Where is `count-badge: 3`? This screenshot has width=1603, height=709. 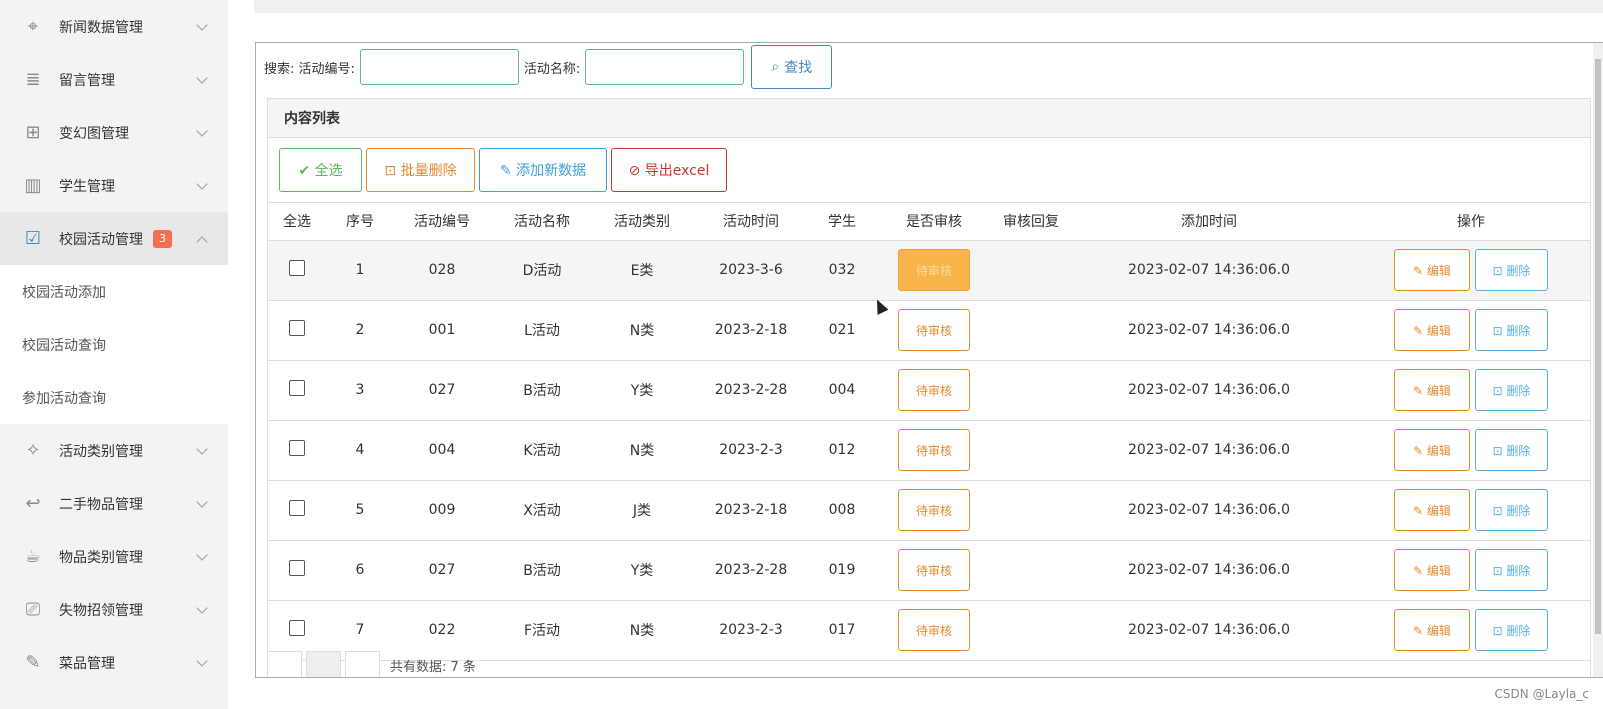 count-badge: 3 is located at coordinates (162, 238).